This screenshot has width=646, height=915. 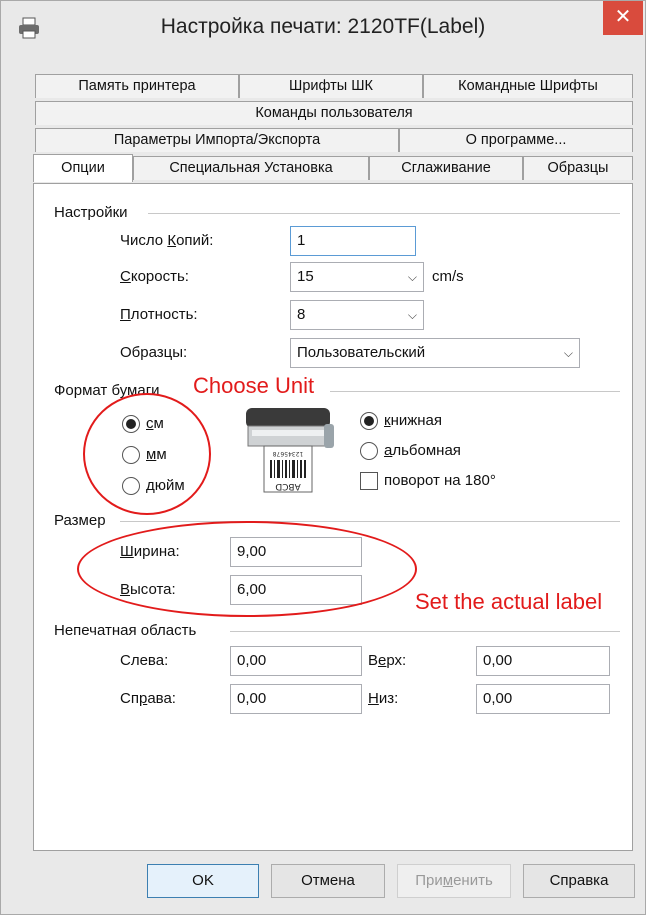 I want to click on label-preview-digits: 12345678, so click(x=288, y=453).